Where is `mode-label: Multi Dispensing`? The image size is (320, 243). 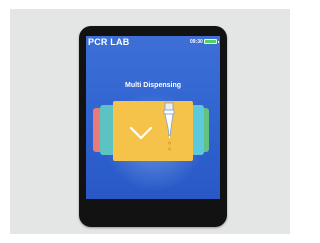 mode-label: Multi Dispensing is located at coordinates (153, 85).